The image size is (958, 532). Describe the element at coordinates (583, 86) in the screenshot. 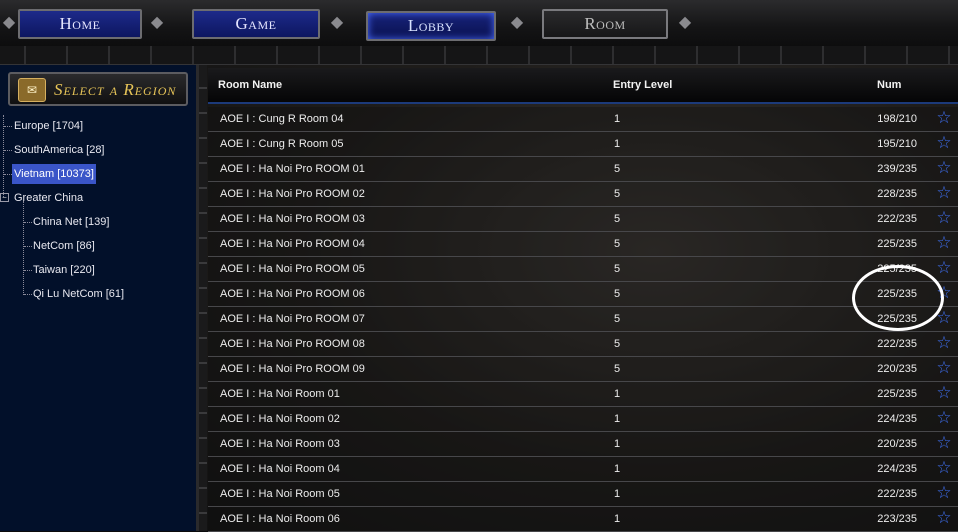

I see `room-table-header: Room Name Entry Level Num` at that location.